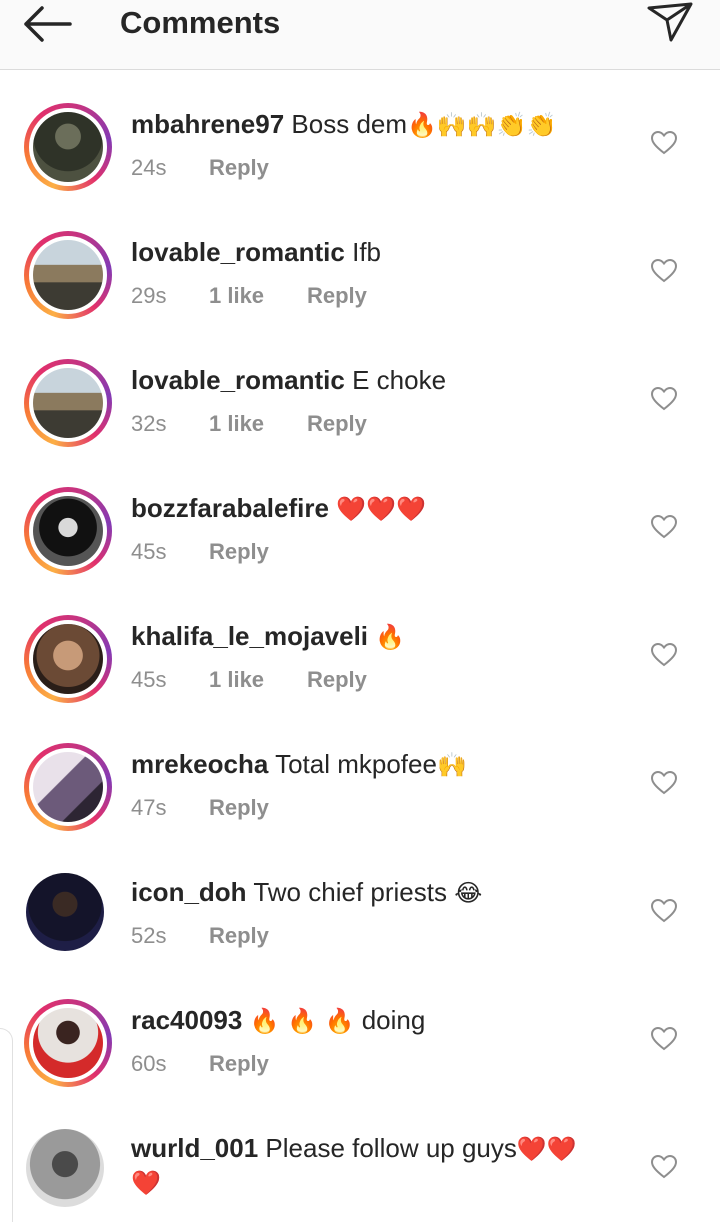 The width and height of the screenshot is (720, 1222). What do you see at coordinates (207, 124) in the screenshot?
I see `comment-username: mbahrene97` at bounding box center [207, 124].